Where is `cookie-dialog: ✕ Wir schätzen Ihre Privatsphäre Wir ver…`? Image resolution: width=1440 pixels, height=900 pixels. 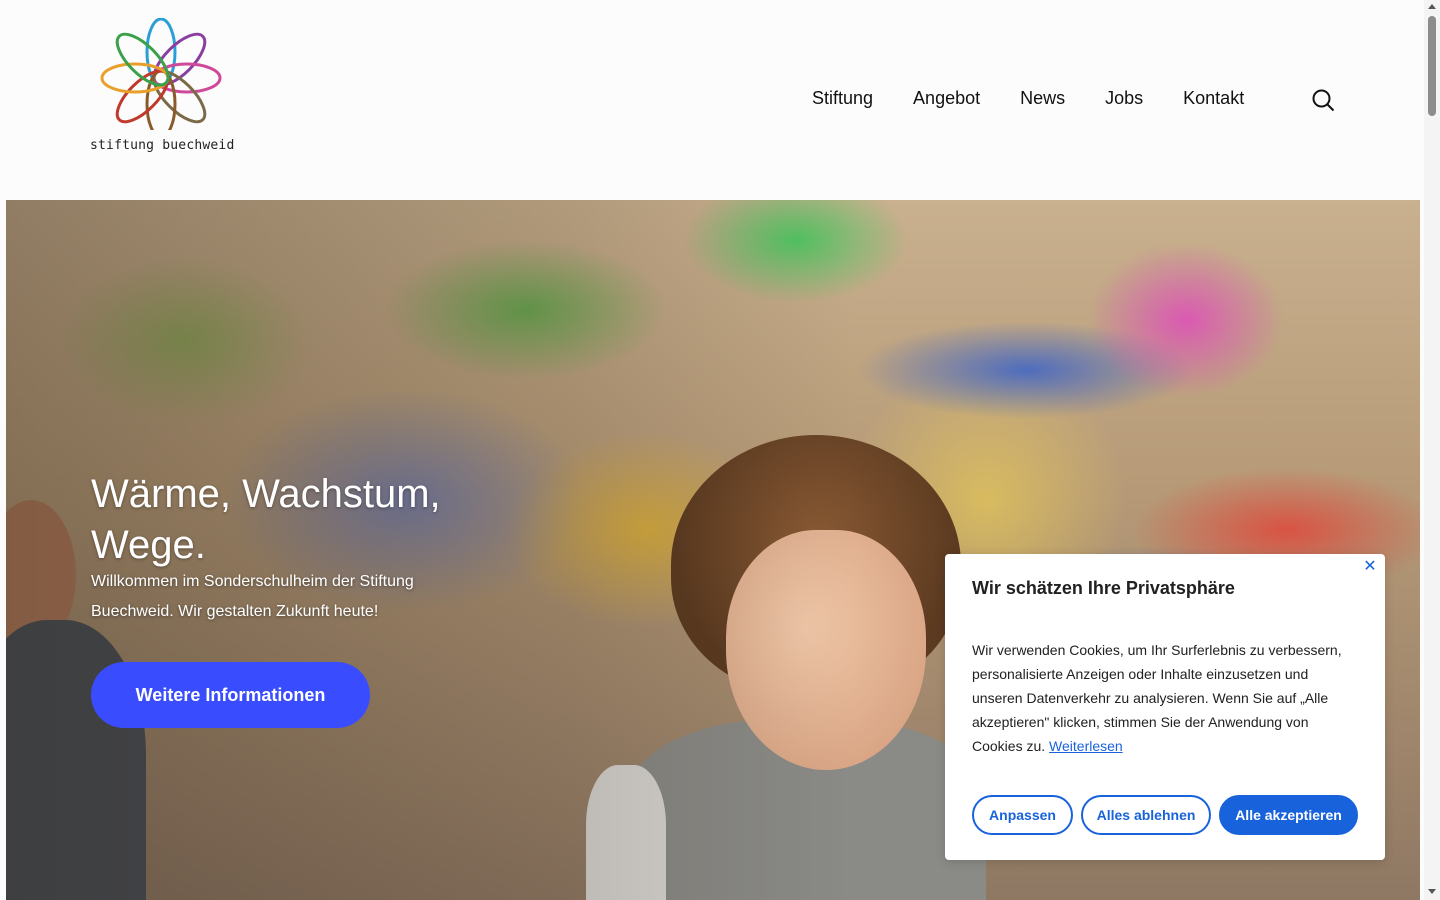
cookie-dialog: ✕ Wir schätzen Ihre Privatsphäre Wir ver… is located at coordinates (1165, 707).